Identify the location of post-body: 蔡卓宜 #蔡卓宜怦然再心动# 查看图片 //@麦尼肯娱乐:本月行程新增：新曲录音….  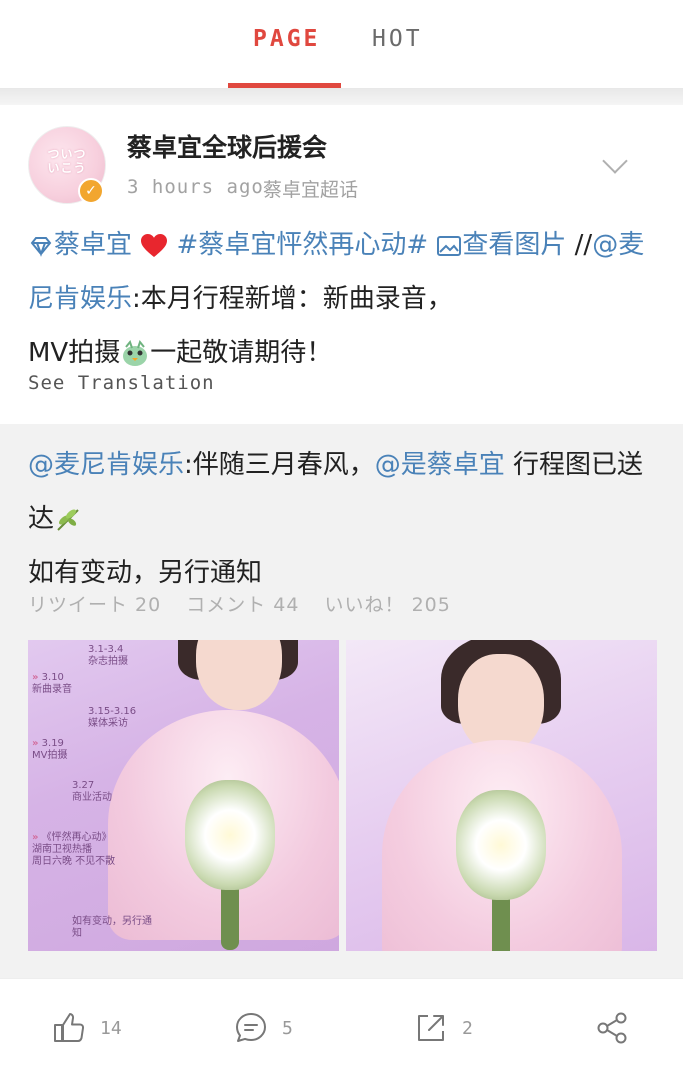
(343, 299).